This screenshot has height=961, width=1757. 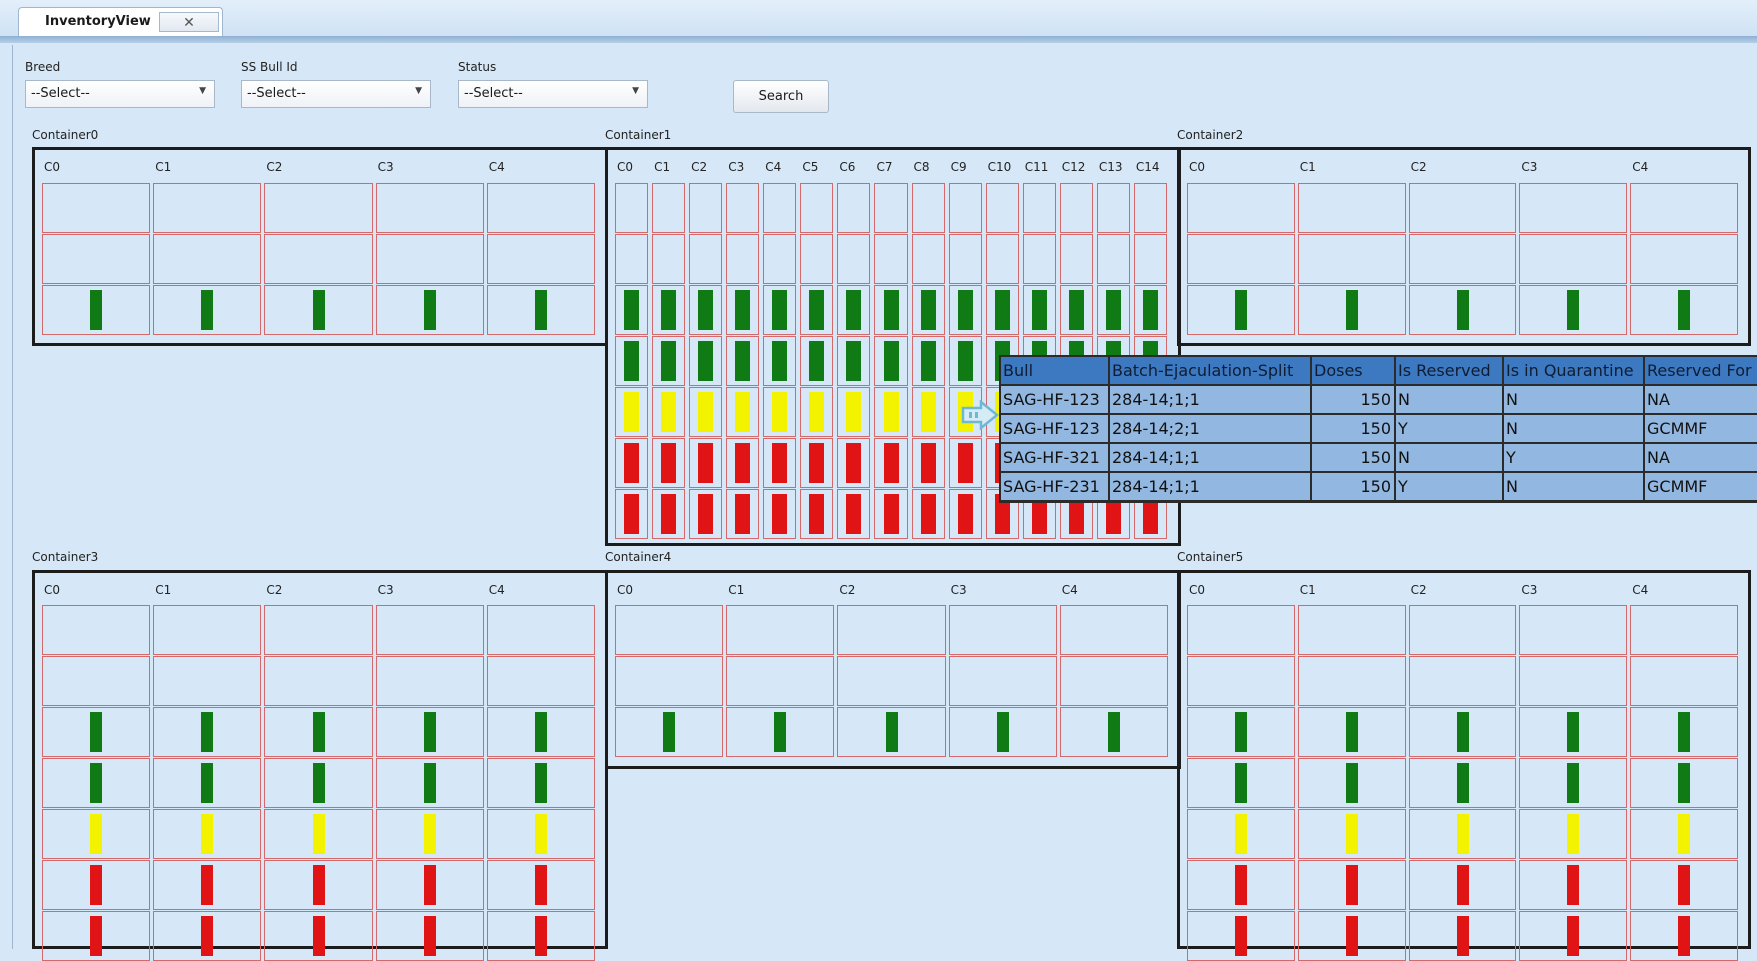 I want to click on search-button: Search, so click(x=781, y=96).